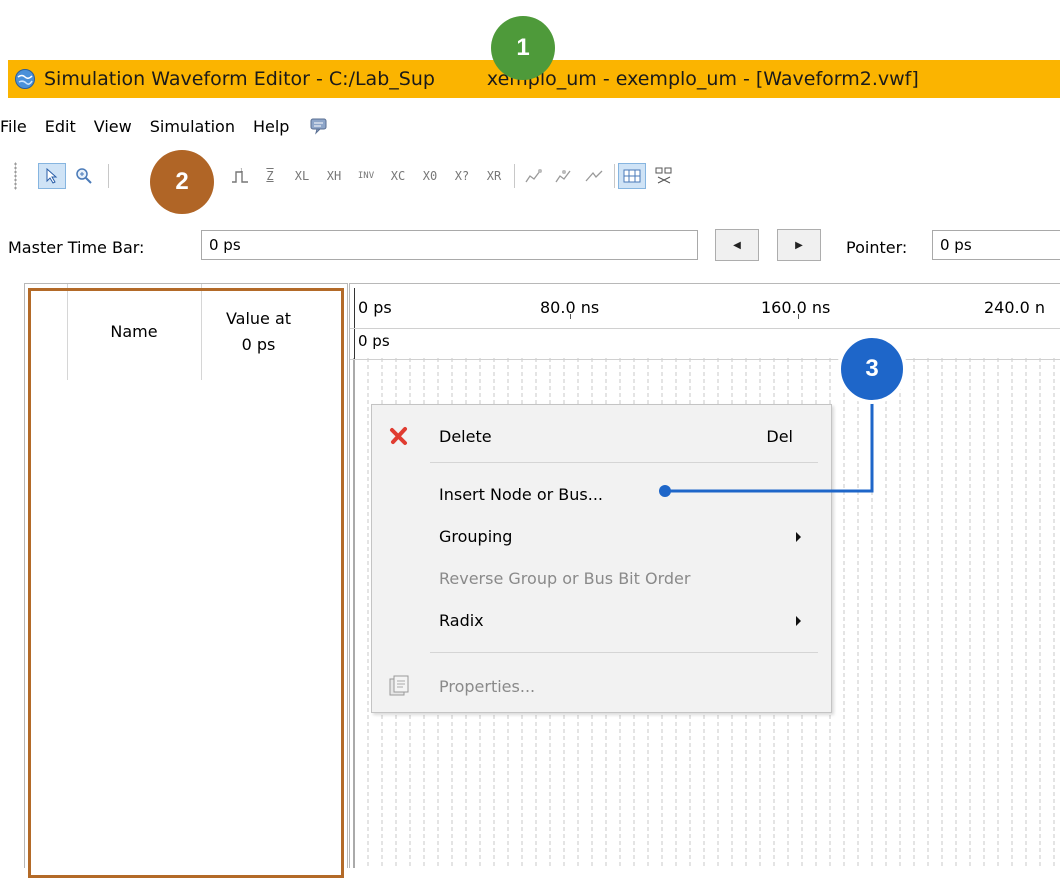 This screenshot has height=878, width=1060. Describe the element at coordinates (523, 48) in the screenshot. I see `callout-badge-1: 1` at that location.